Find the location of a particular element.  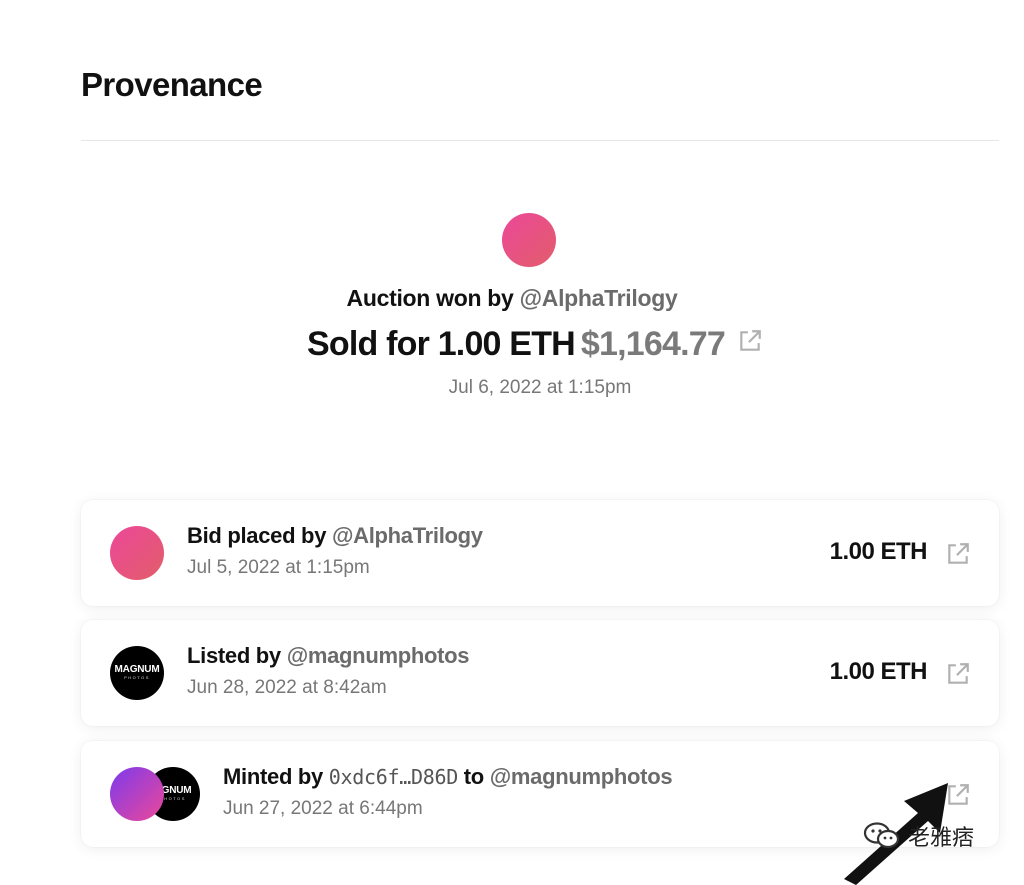

auction-winner-line: Auction won by @AlphaTrilogy is located at coordinates (512, 298).